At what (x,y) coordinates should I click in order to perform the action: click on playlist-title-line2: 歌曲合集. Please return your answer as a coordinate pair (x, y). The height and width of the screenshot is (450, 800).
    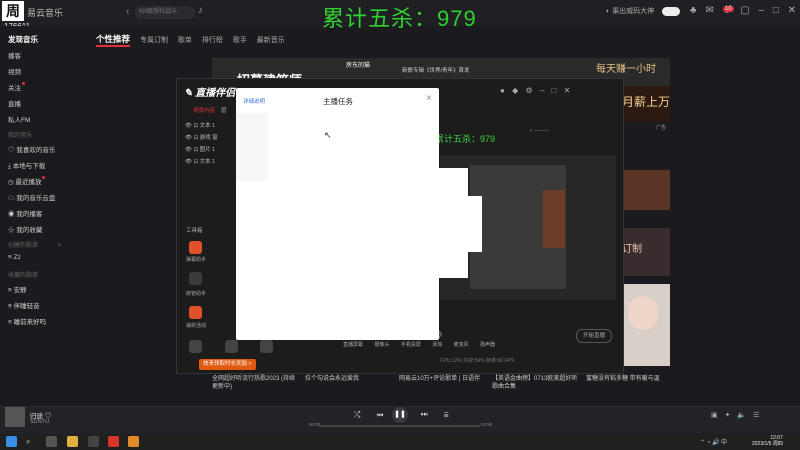
    Looking at the image, I should click on (504, 387).